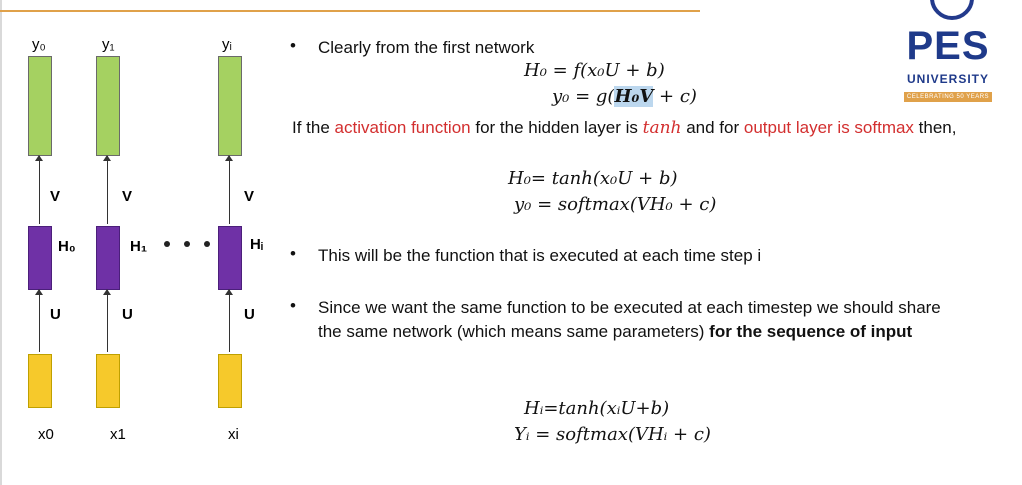 The image size is (1022, 485). What do you see at coordinates (947, 79) in the screenshot?
I see `logo-subtitle: UNIVERSITY` at bounding box center [947, 79].